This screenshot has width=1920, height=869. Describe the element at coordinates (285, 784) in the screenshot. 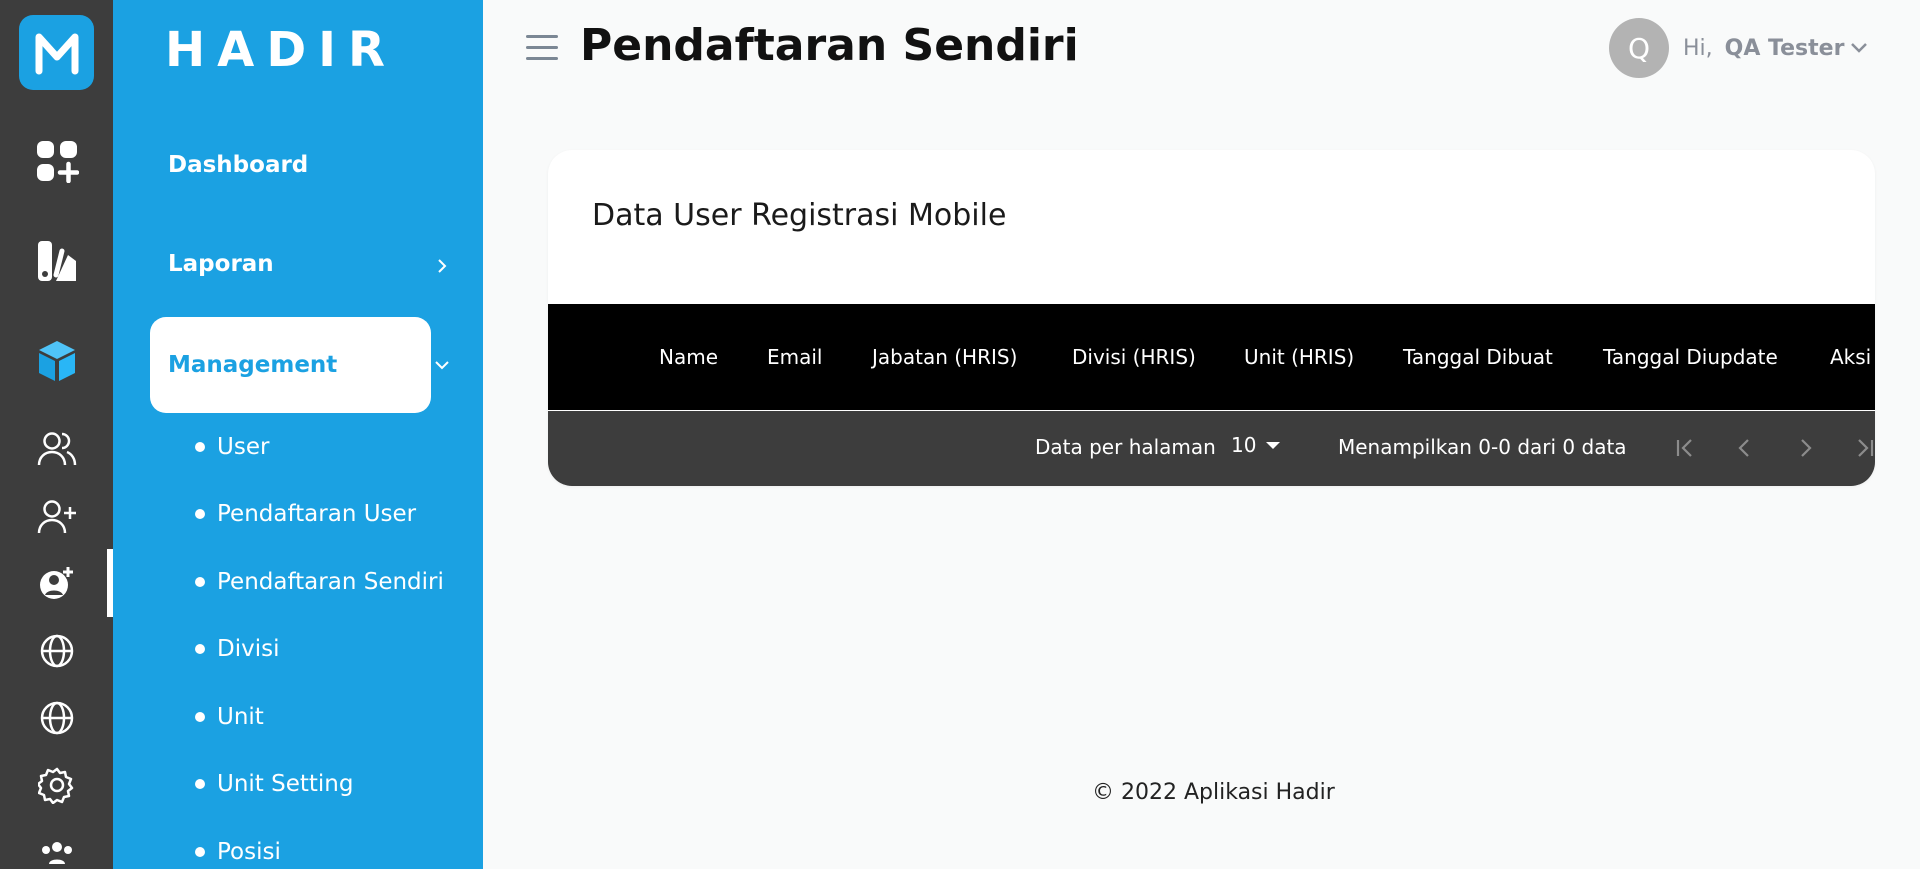

I see `submenu-label: Unit Setting` at that location.